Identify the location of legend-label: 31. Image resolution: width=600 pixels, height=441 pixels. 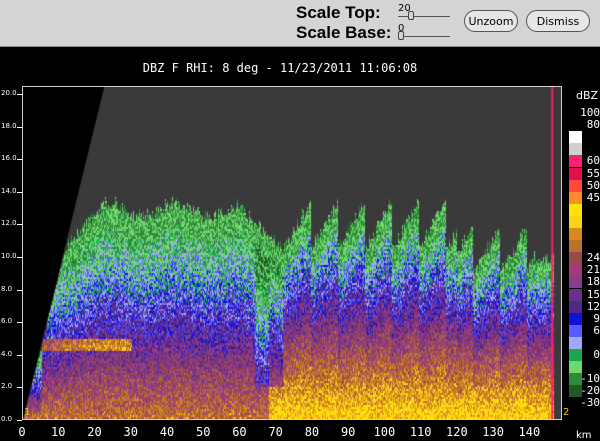
(593, 233).